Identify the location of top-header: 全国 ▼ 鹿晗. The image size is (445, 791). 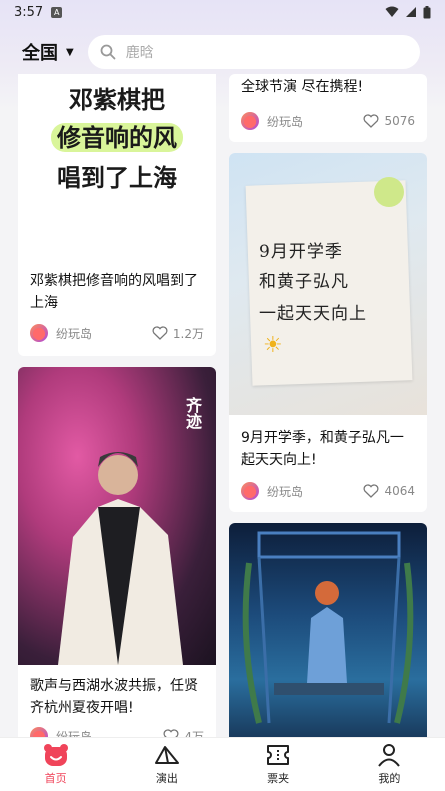
(222, 52).